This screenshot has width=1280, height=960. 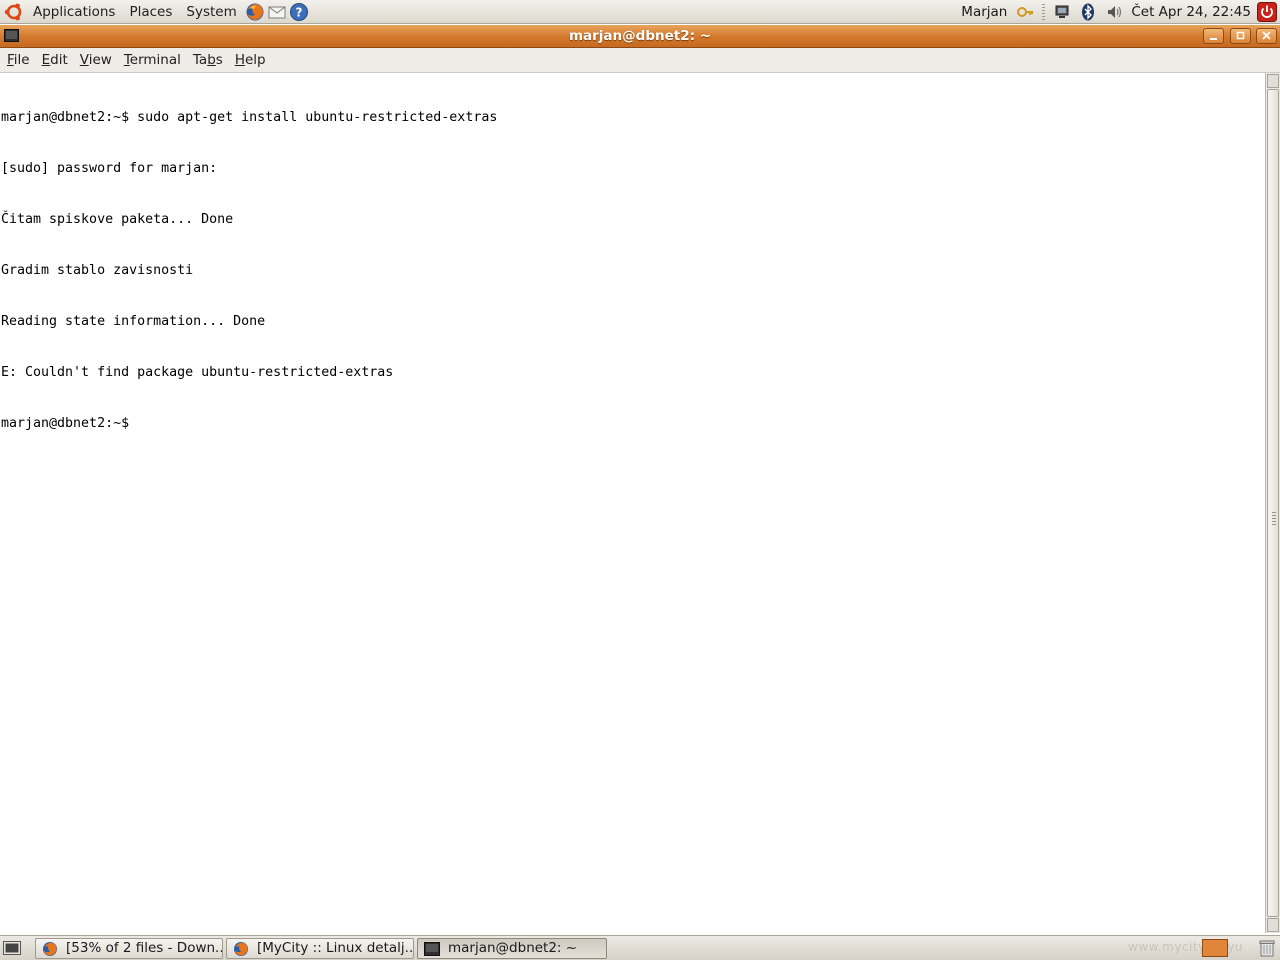 I want to click on trash-icon, so click(x=1267, y=948).